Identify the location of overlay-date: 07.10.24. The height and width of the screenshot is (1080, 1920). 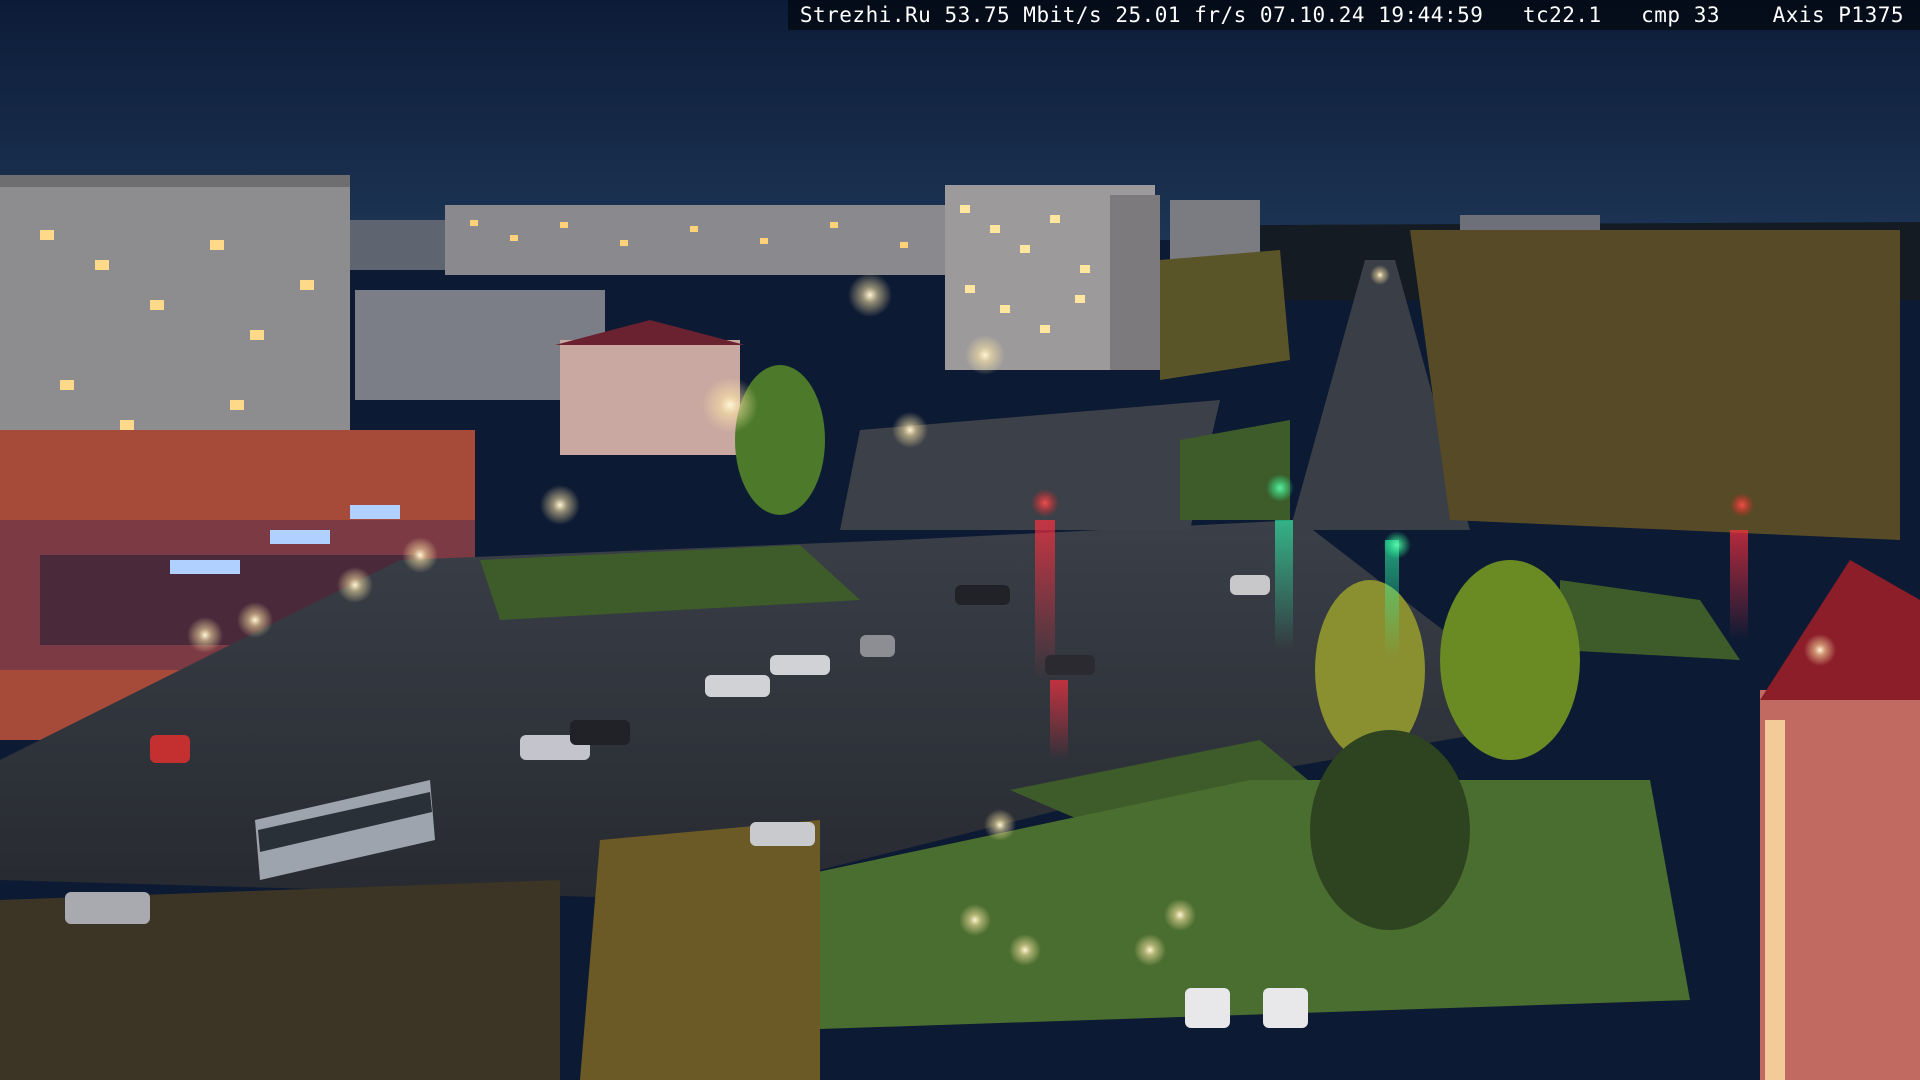
(1312, 15).